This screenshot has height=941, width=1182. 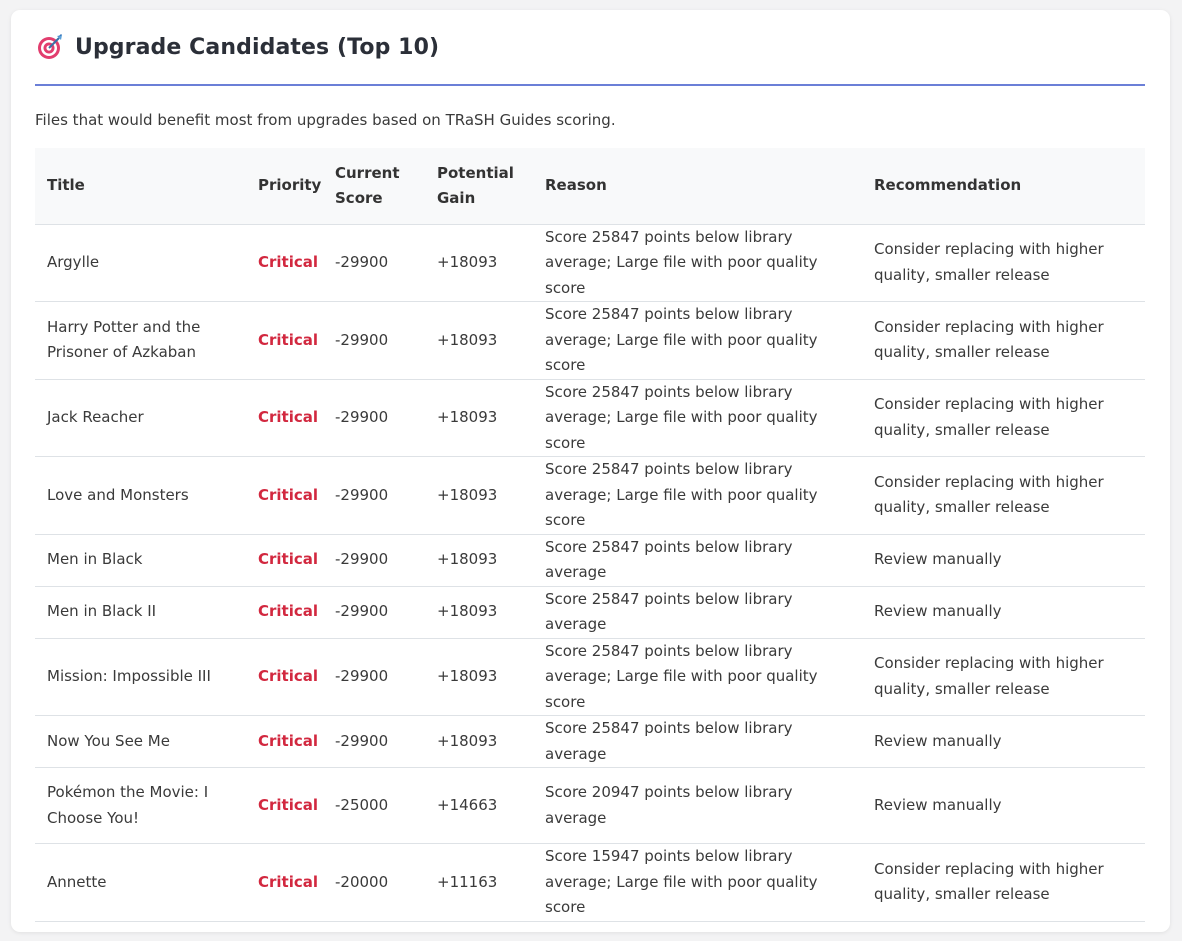 I want to click on cell-title: Jack Reacher, so click(x=140, y=418).